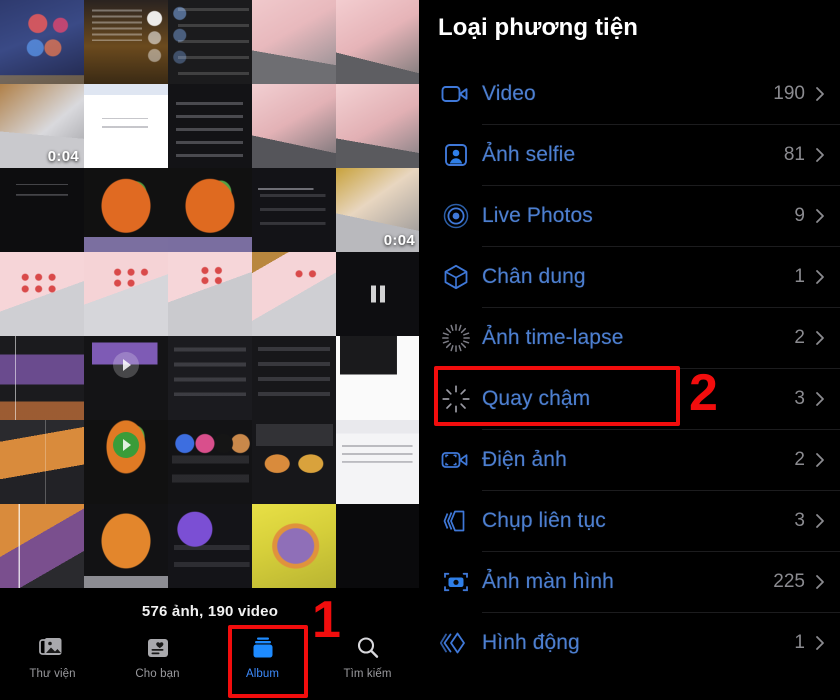 Image resolution: width=840 pixels, height=700 pixels. What do you see at coordinates (794, 154) in the screenshot?
I see `media-type-count: 81` at bounding box center [794, 154].